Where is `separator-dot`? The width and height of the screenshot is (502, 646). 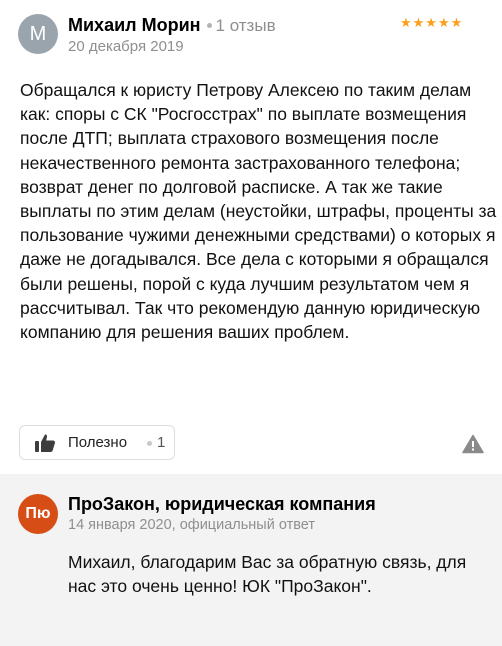 separator-dot is located at coordinates (209, 25).